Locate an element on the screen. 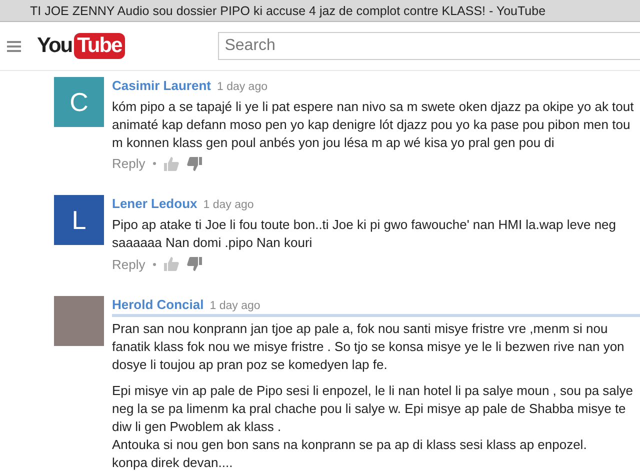 This screenshot has height=471, width=640. search-field: Search is located at coordinates (429, 46).